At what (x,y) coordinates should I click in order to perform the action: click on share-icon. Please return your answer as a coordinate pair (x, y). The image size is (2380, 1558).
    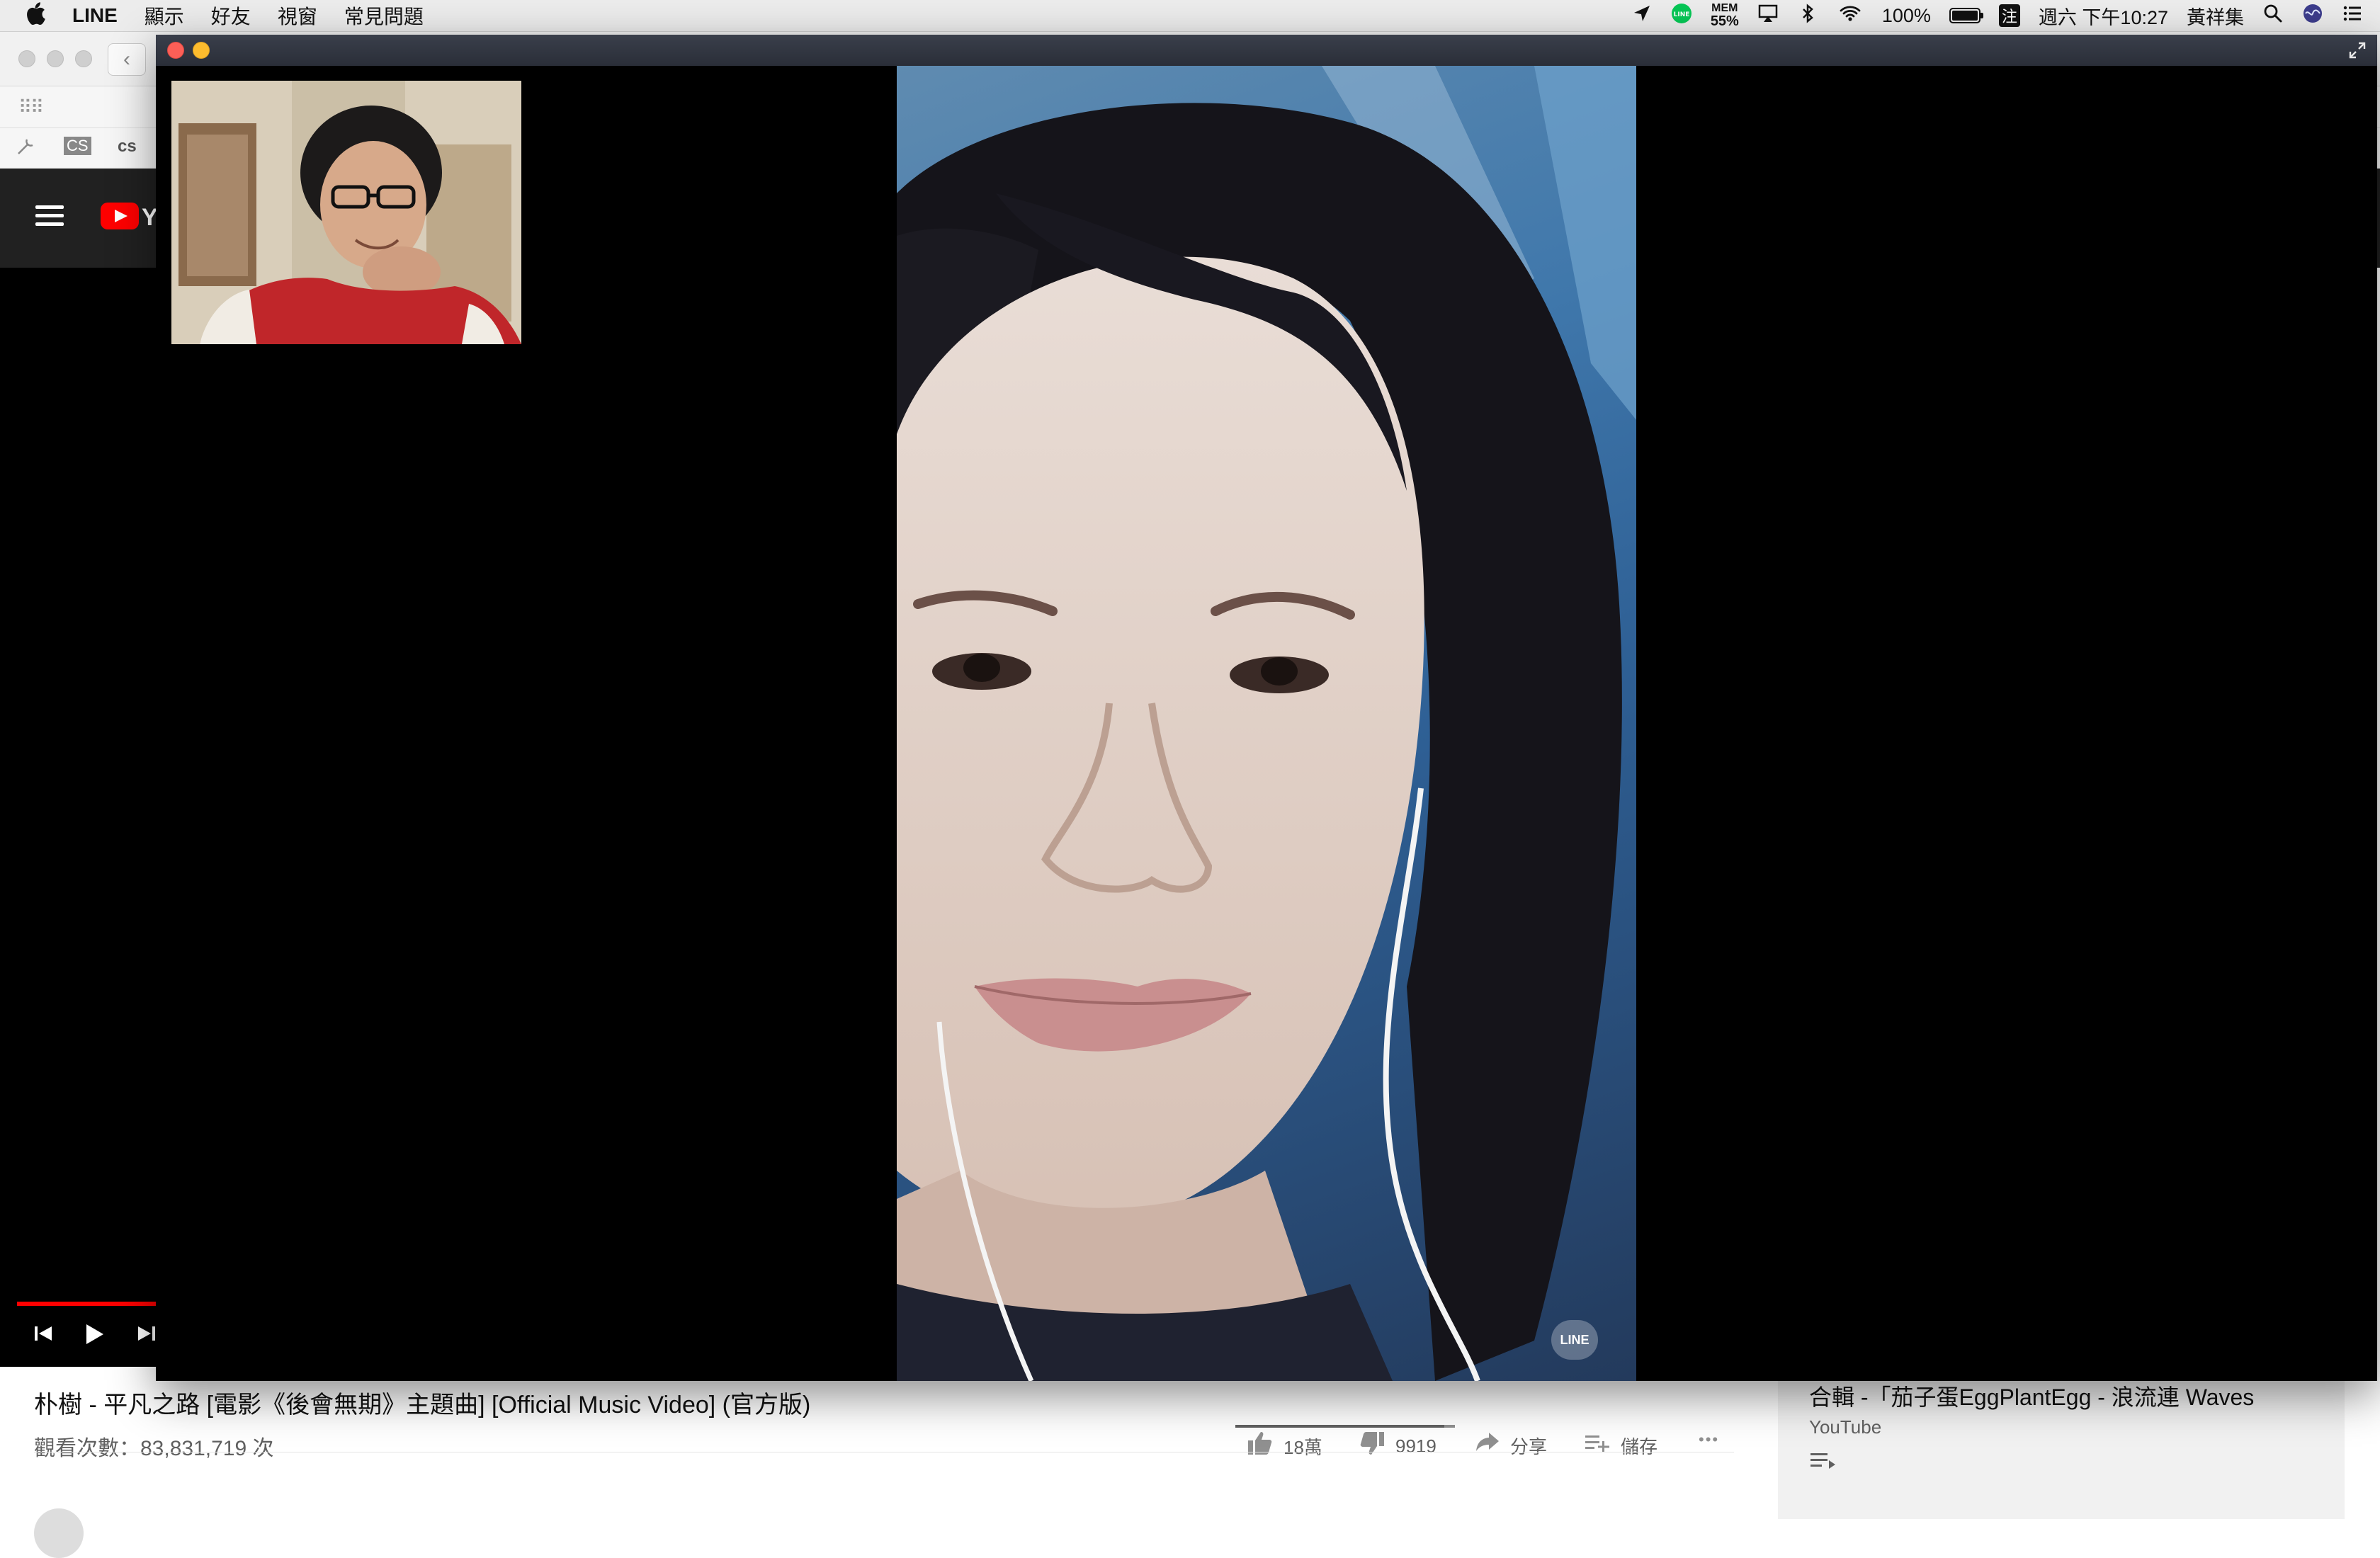
    Looking at the image, I should click on (1487, 1445).